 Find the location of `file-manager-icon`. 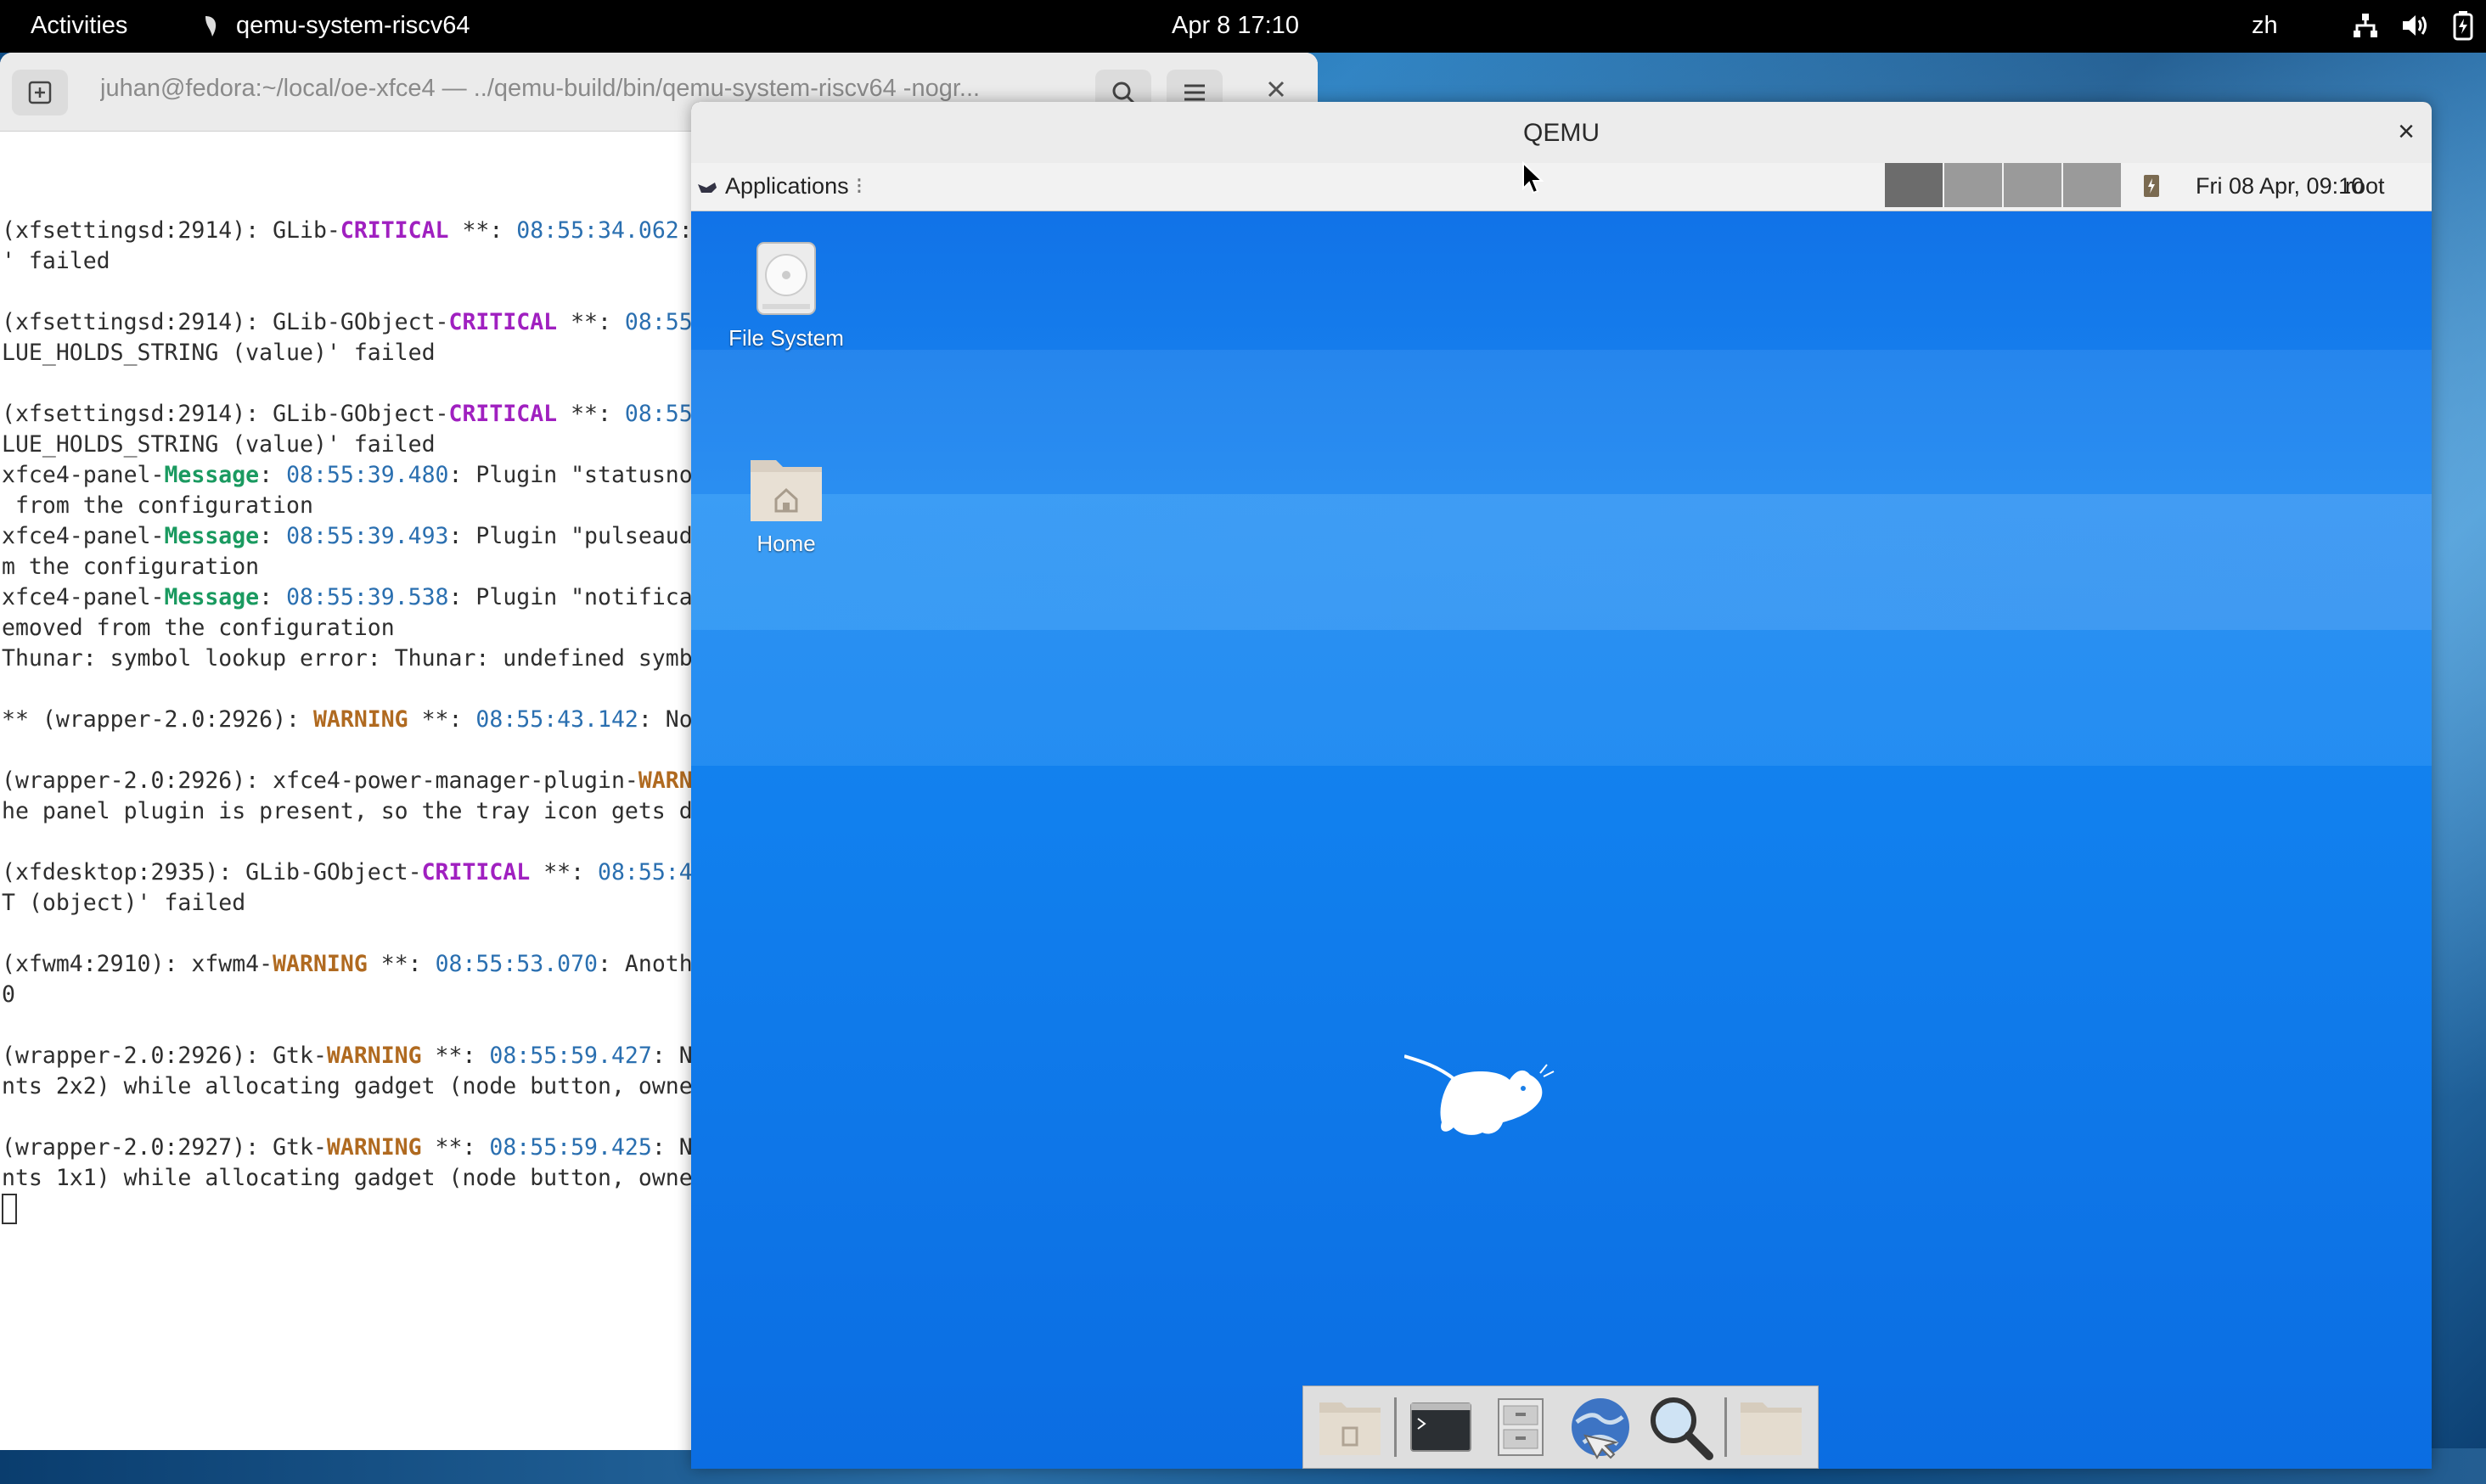

file-manager-icon is located at coordinates (1521, 1427).